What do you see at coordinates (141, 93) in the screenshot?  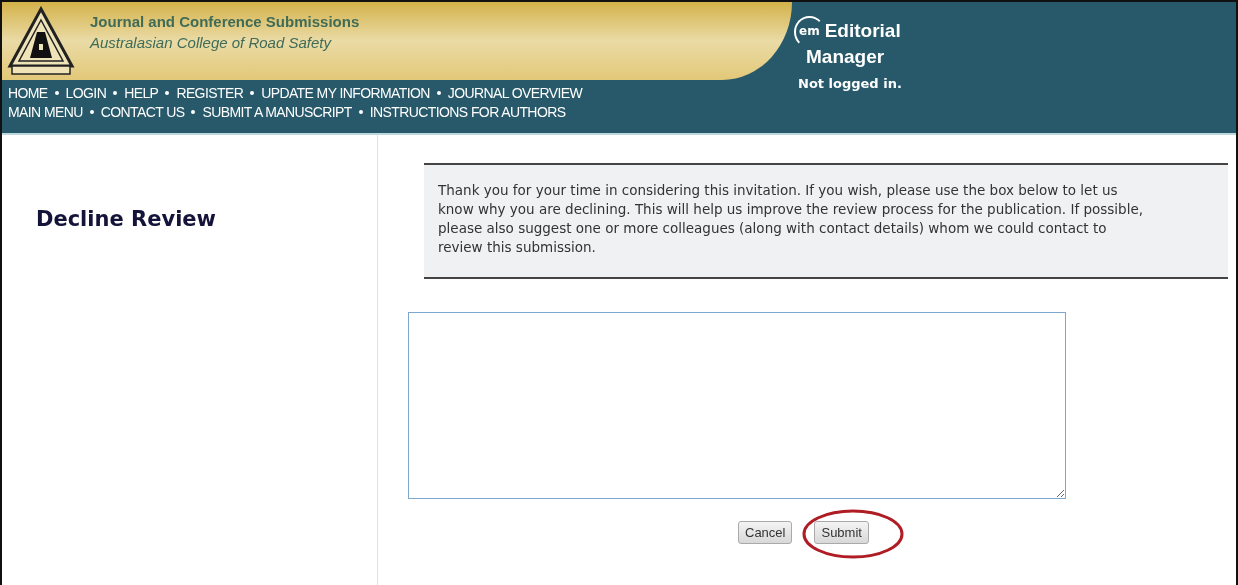 I see `nav-link: HELP` at bounding box center [141, 93].